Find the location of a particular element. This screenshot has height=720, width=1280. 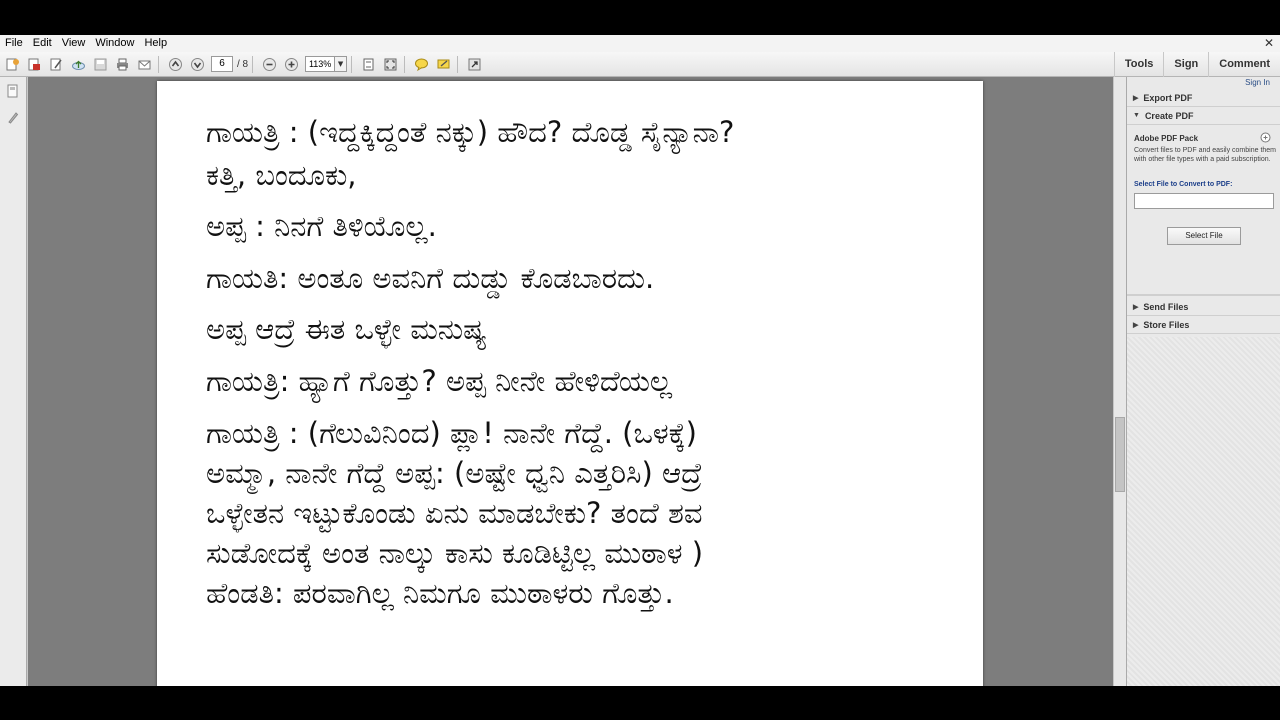

document-line: ಅಪ್ಪ ಆದ್ರೆ ಈತ ಒಳ್ಳೇ ಮನುಷ್ಯ is located at coordinates (346, 329).